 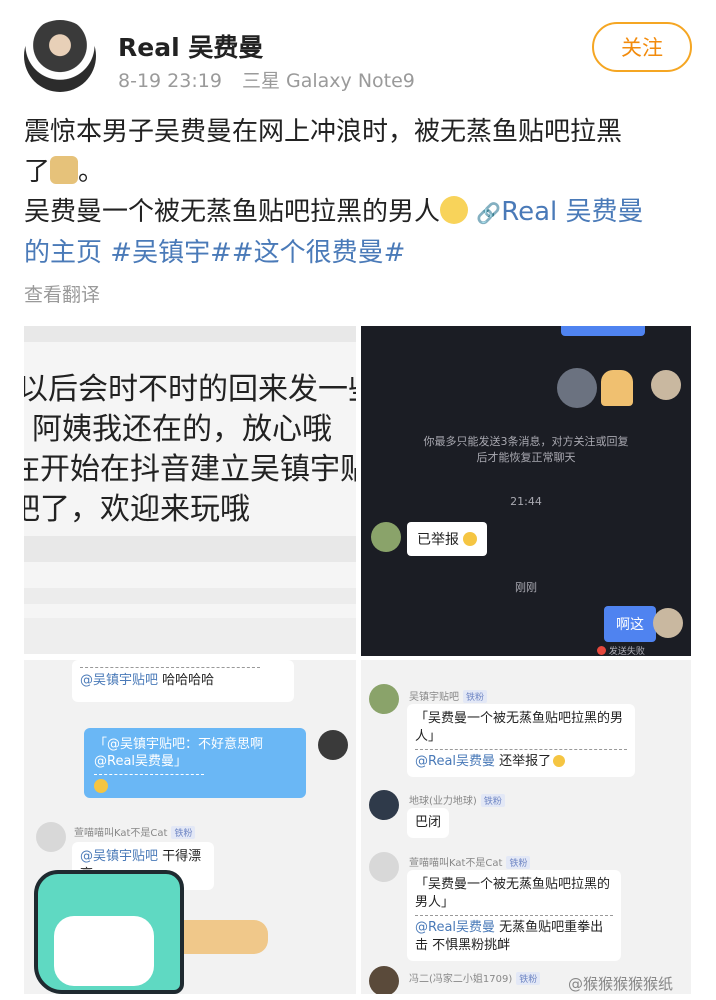 I want to click on husky-sticker-icon, so click(x=577, y=388).